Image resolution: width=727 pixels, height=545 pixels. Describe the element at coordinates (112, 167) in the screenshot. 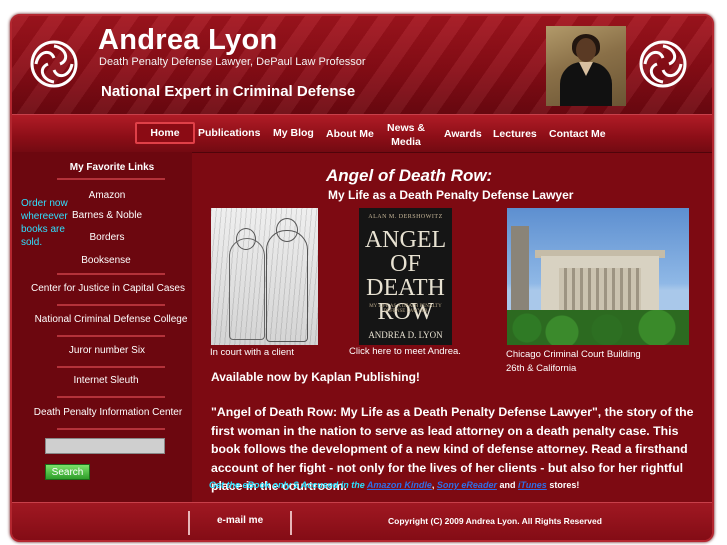

I see `sidebar-heading: My Favorite Links` at that location.